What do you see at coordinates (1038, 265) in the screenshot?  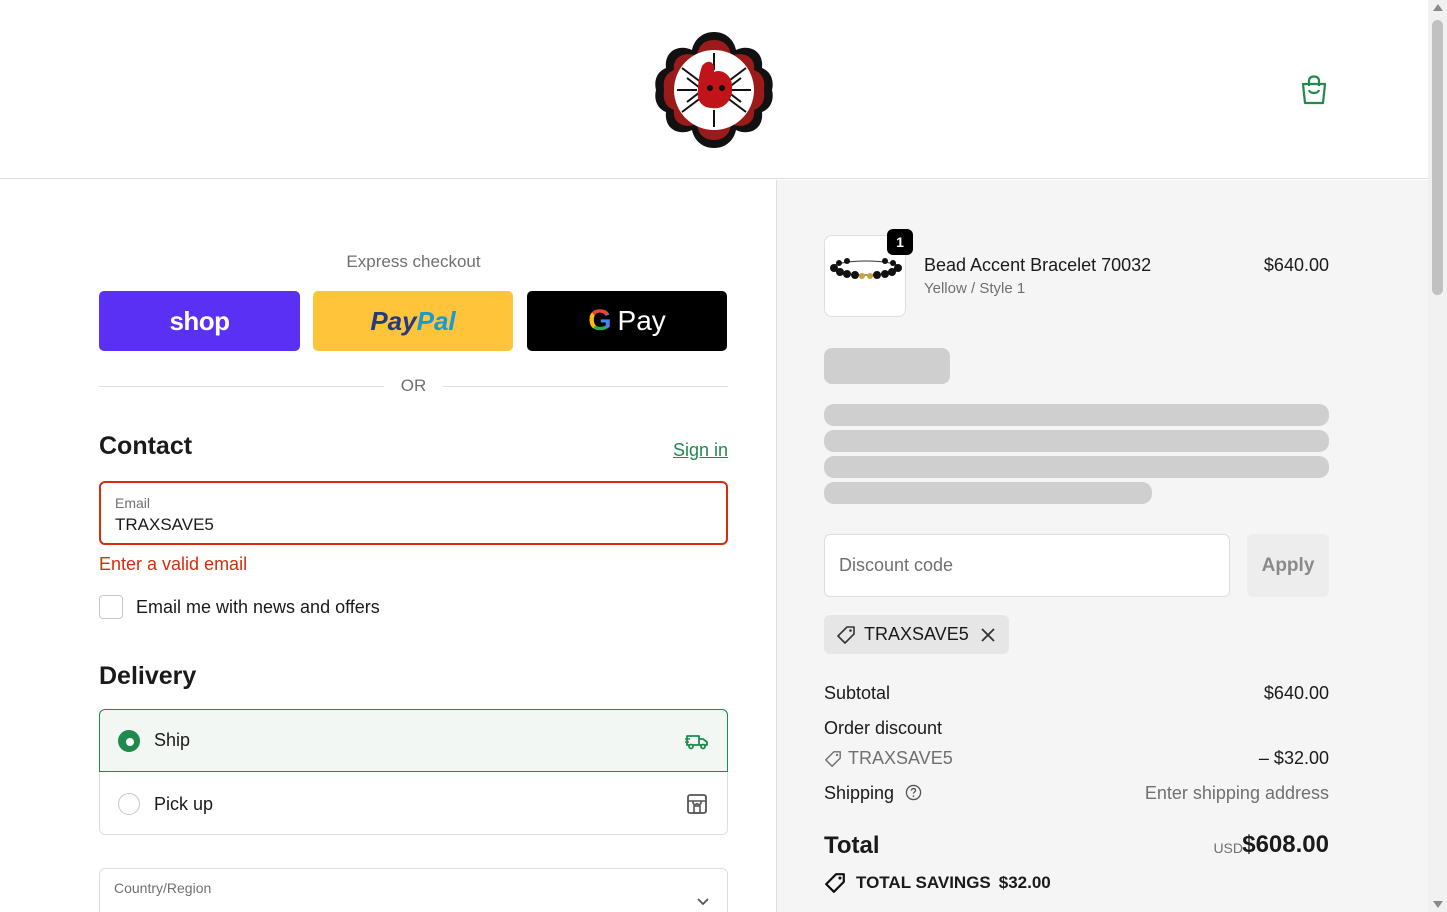 I see `product-name: Bead Accent Bracelet 70032` at bounding box center [1038, 265].